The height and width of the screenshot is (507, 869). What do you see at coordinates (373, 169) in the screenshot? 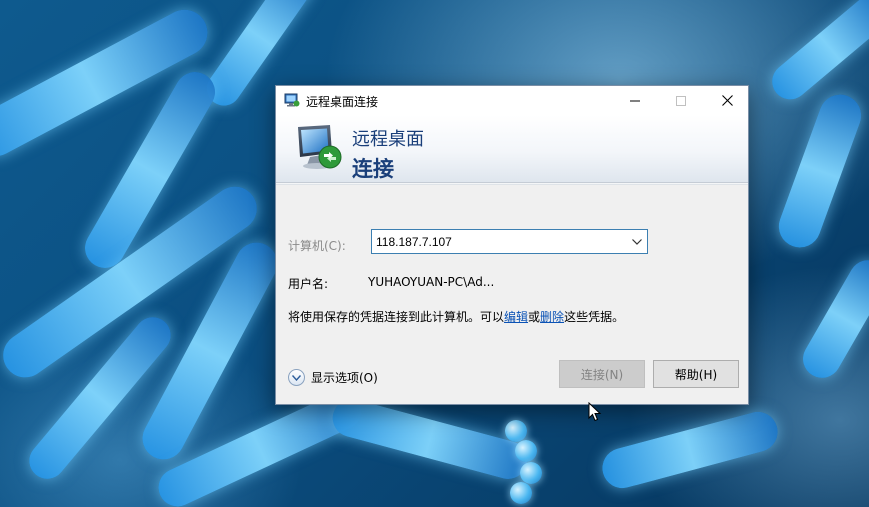
I see `banner-title-line2: 连接` at bounding box center [373, 169].